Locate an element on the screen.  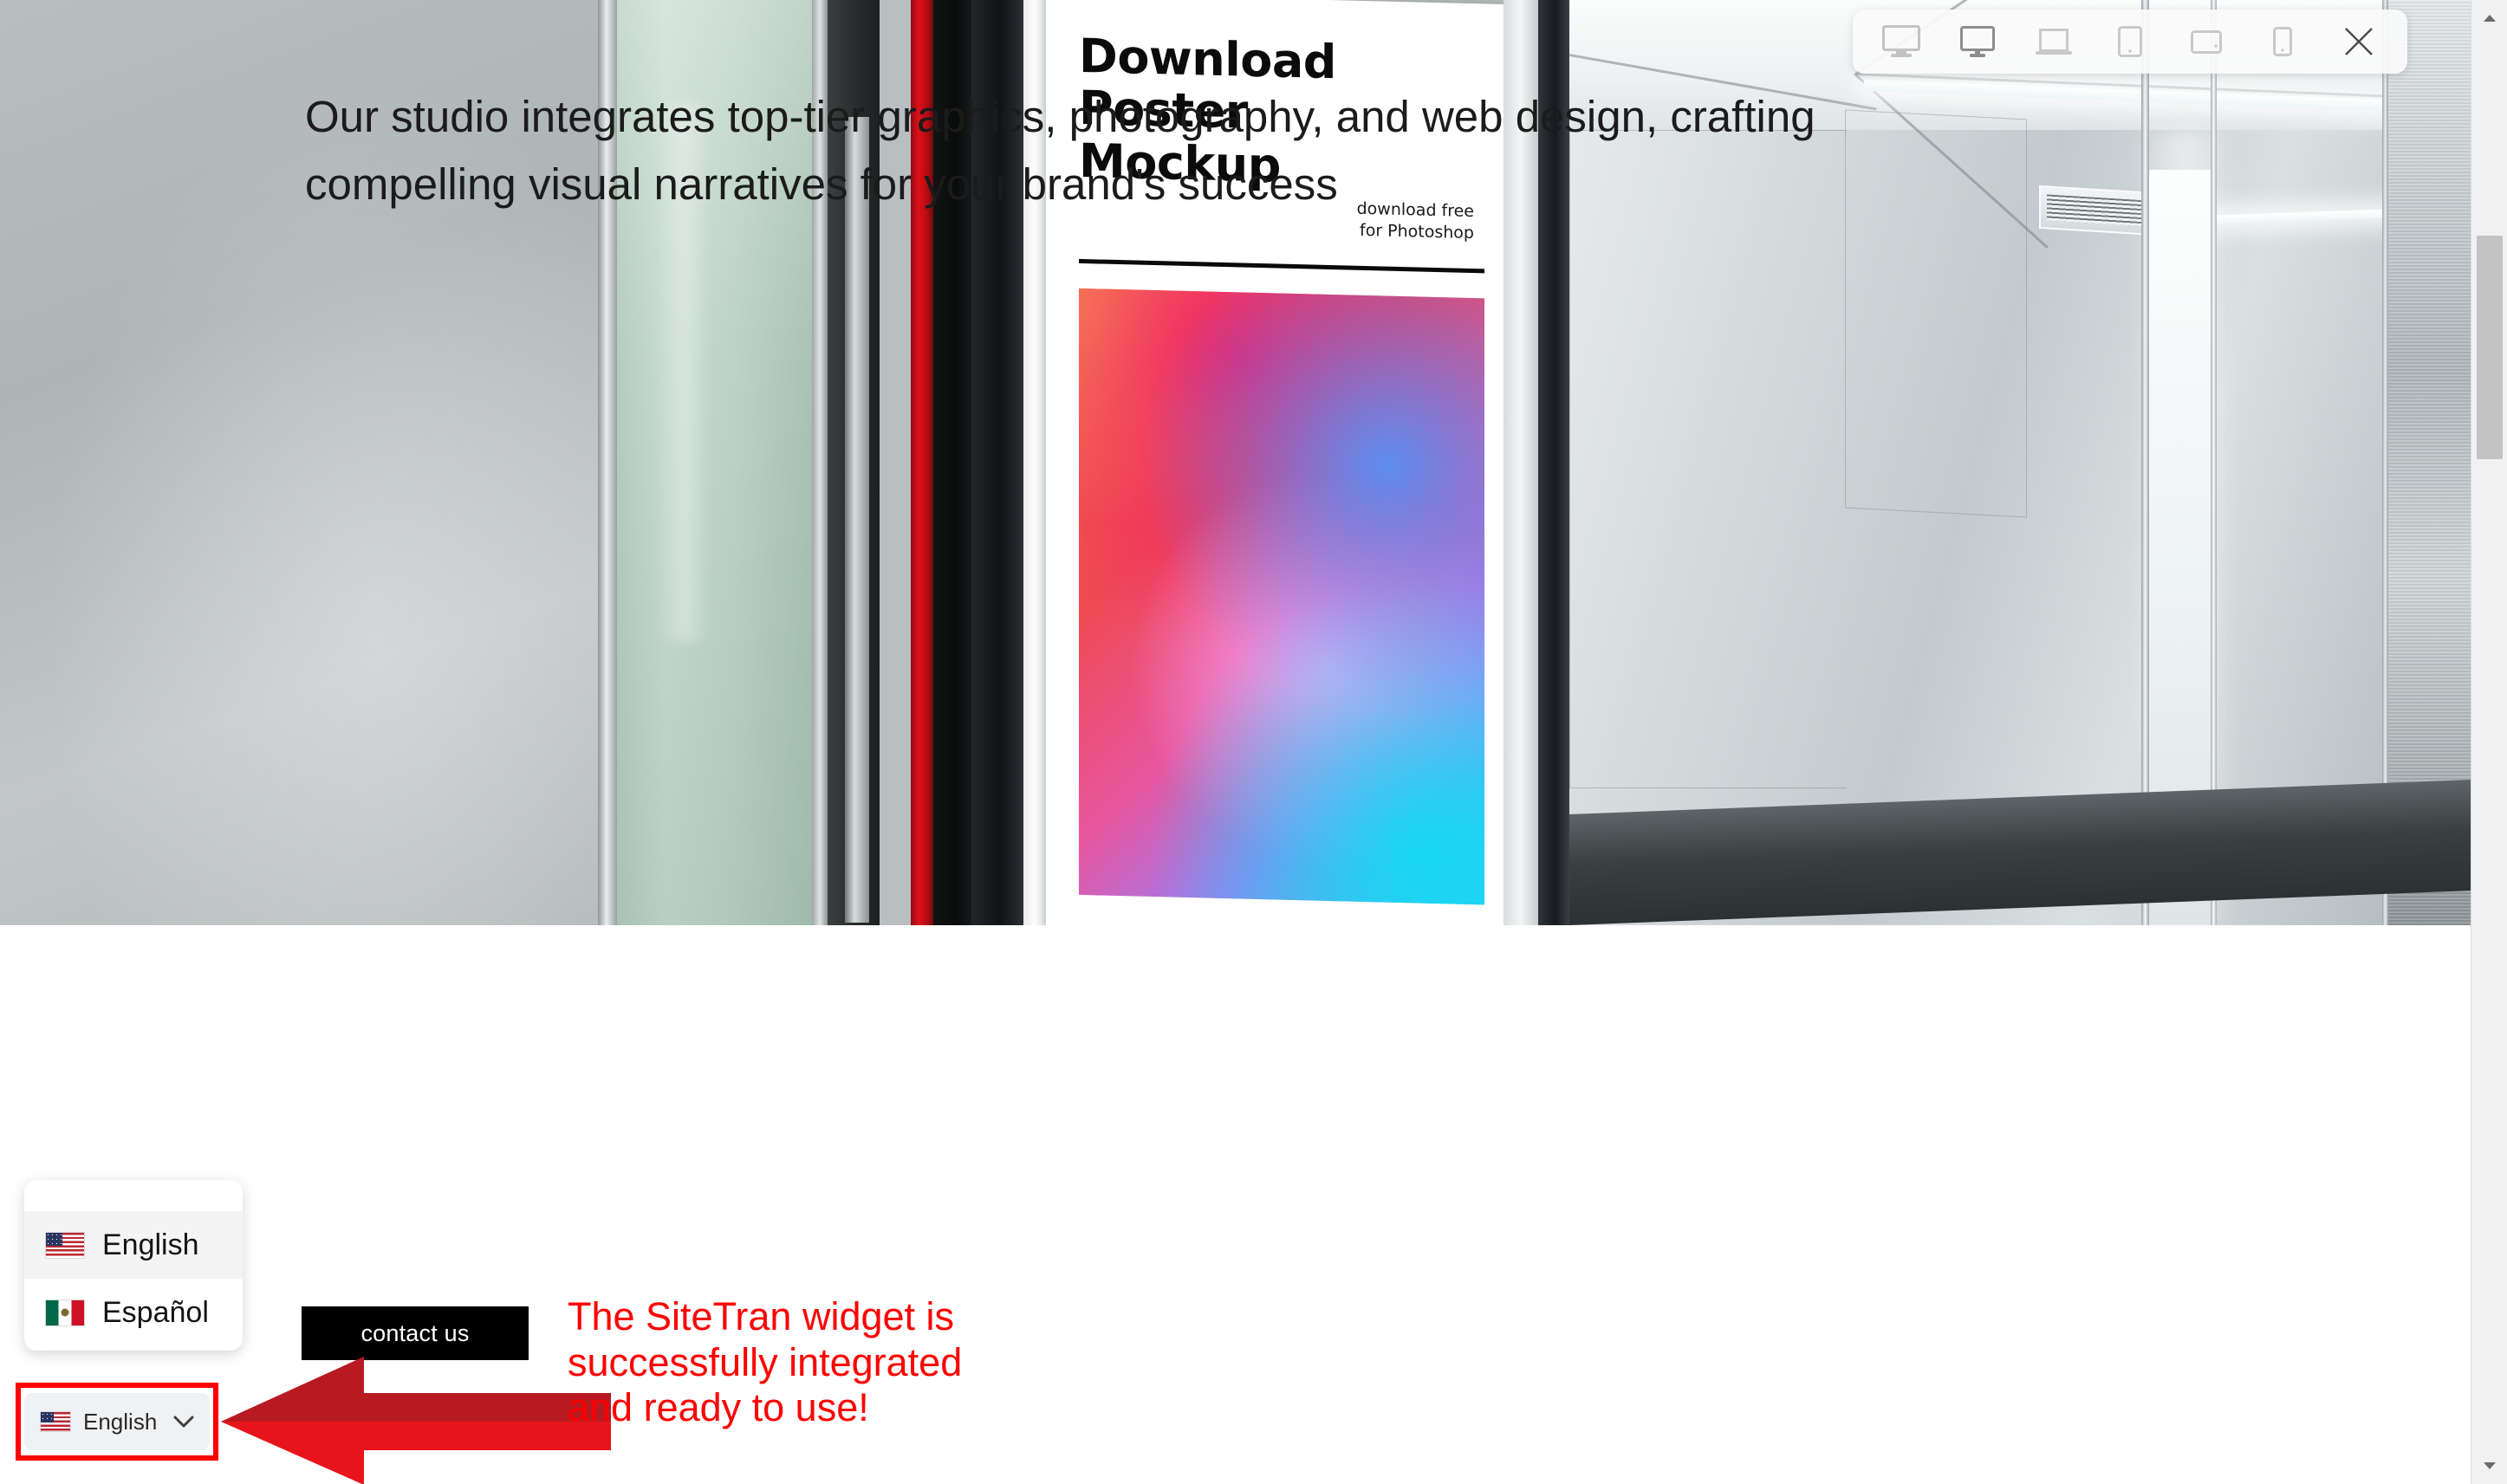
language-dropdown-panel: English Español is located at coordinates (133, 1265).